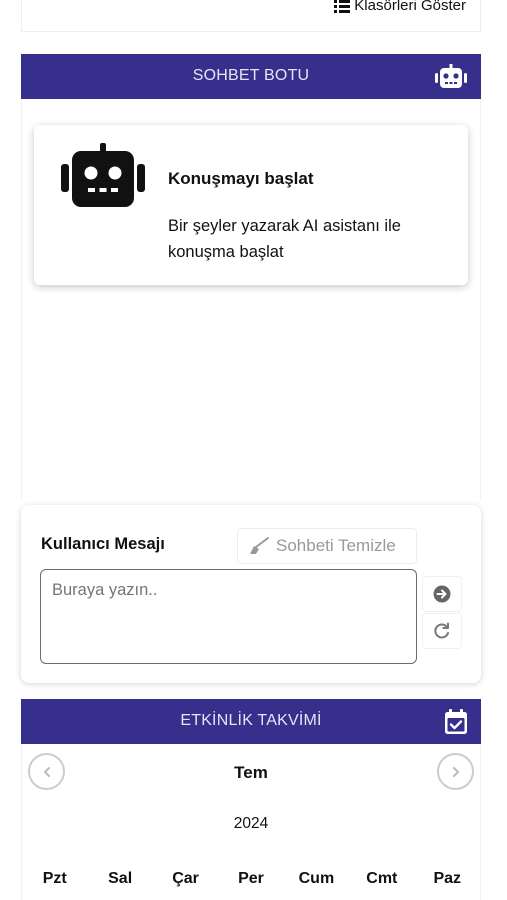  I want to click on clear-chat-button: Sohbeti Temizle, so click(327, 546).